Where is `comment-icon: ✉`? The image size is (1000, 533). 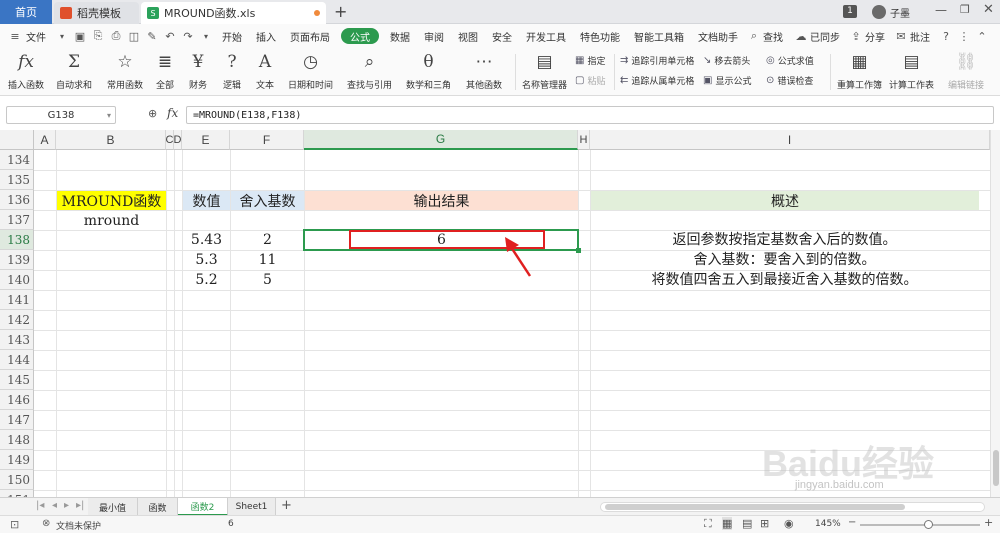 comment-icon: ✉ is located at coordinates (901, 36).